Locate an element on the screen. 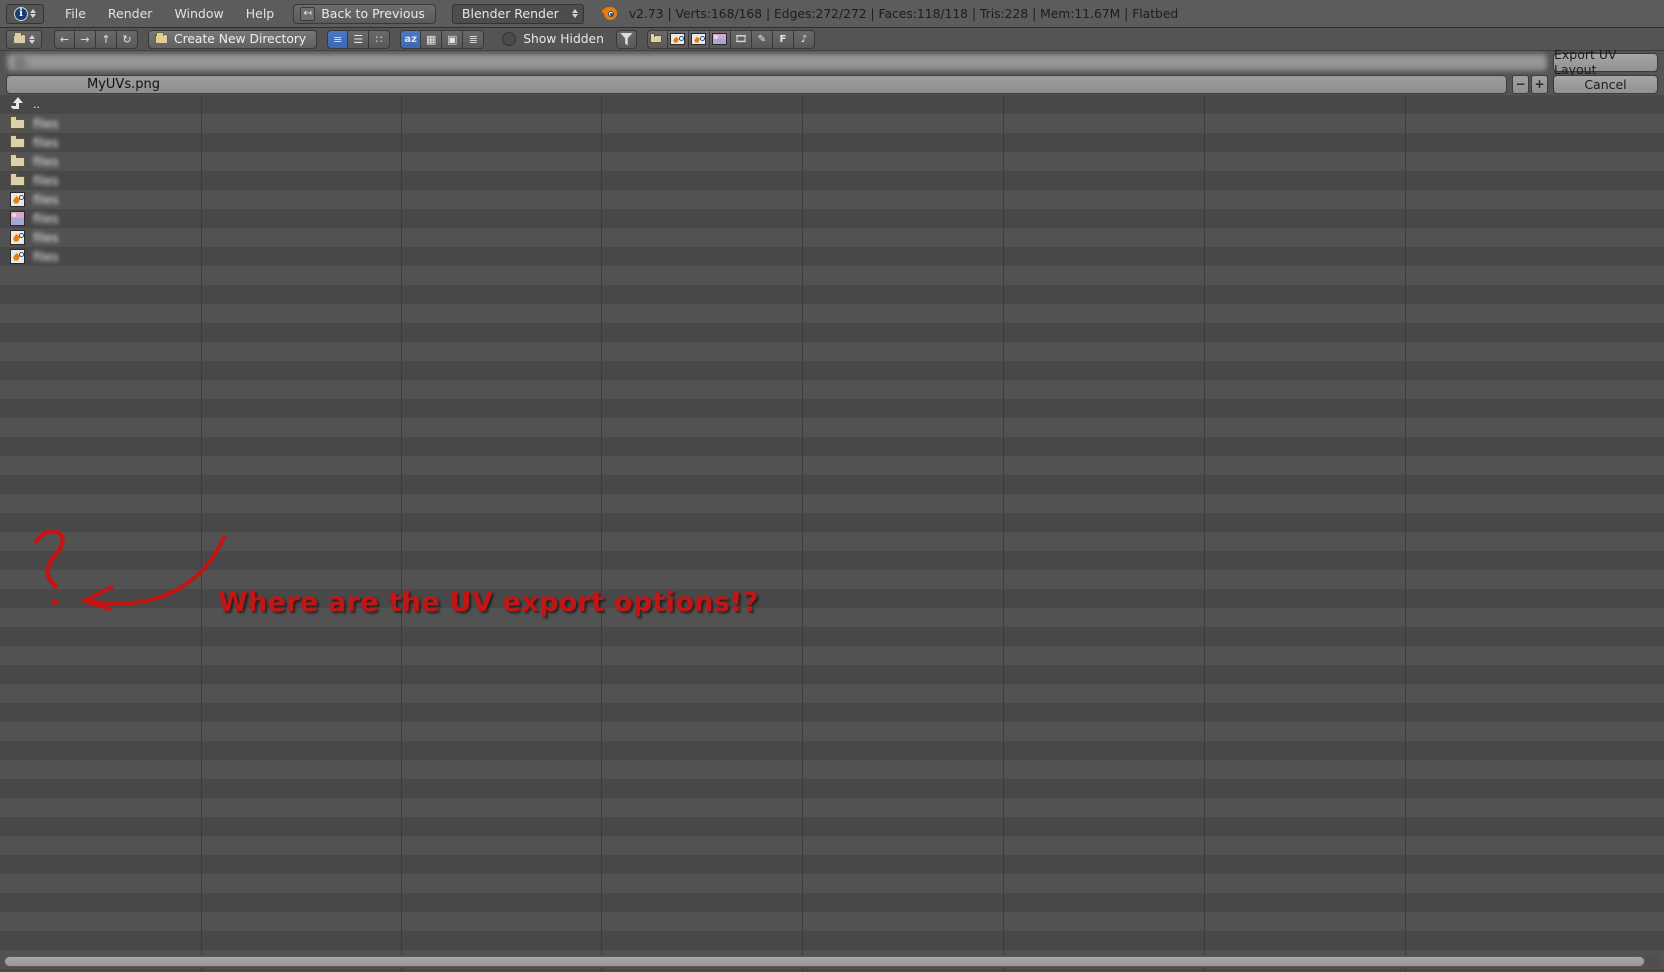 Image resolution: width=1664 pixels, height=972 pixels. filter-blender-backup-button is located at coordinates (699, 39).